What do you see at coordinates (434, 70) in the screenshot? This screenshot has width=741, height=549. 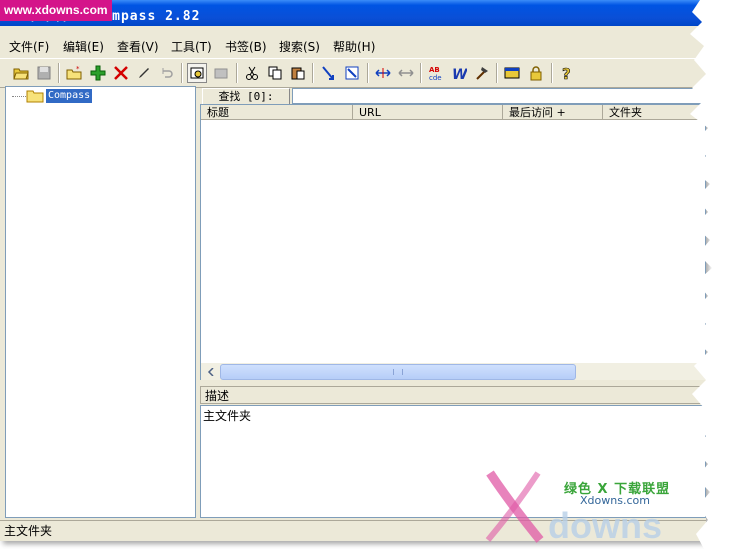 I see `svg-text: AB` at bounding box center [434, 70].